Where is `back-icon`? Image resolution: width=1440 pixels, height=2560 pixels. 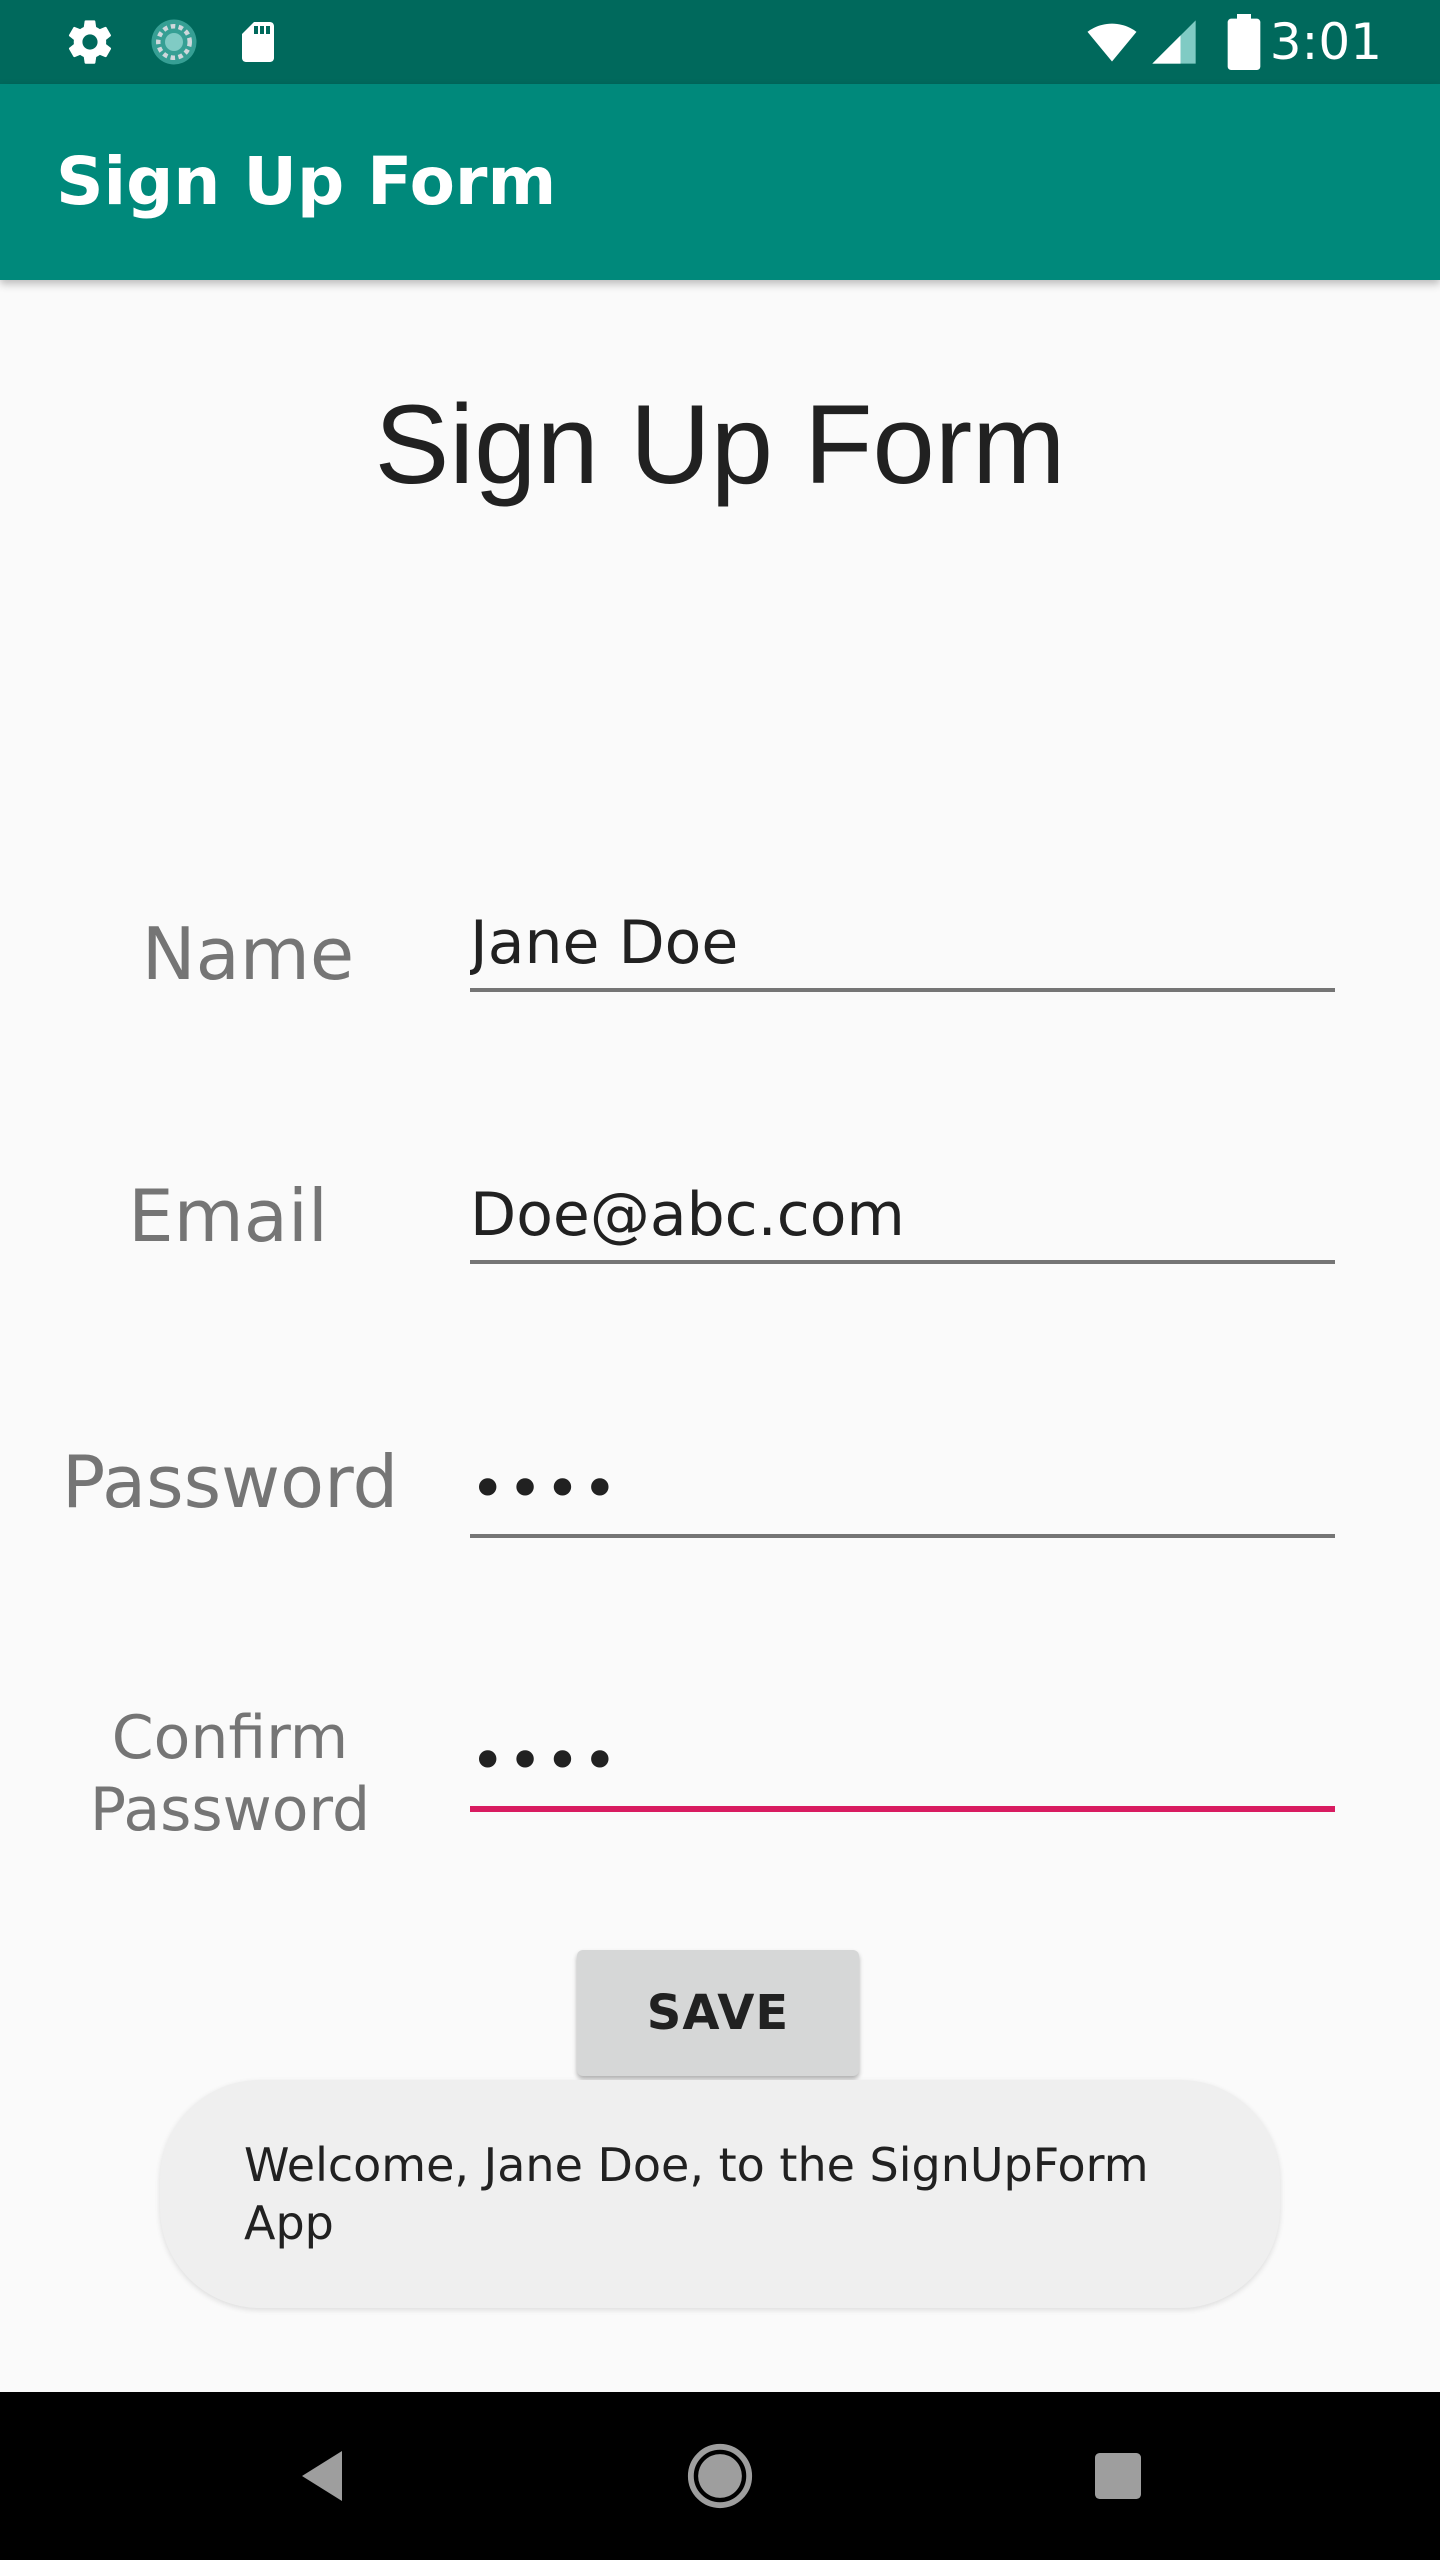 back-icon is located at coordinates (322, 2476).